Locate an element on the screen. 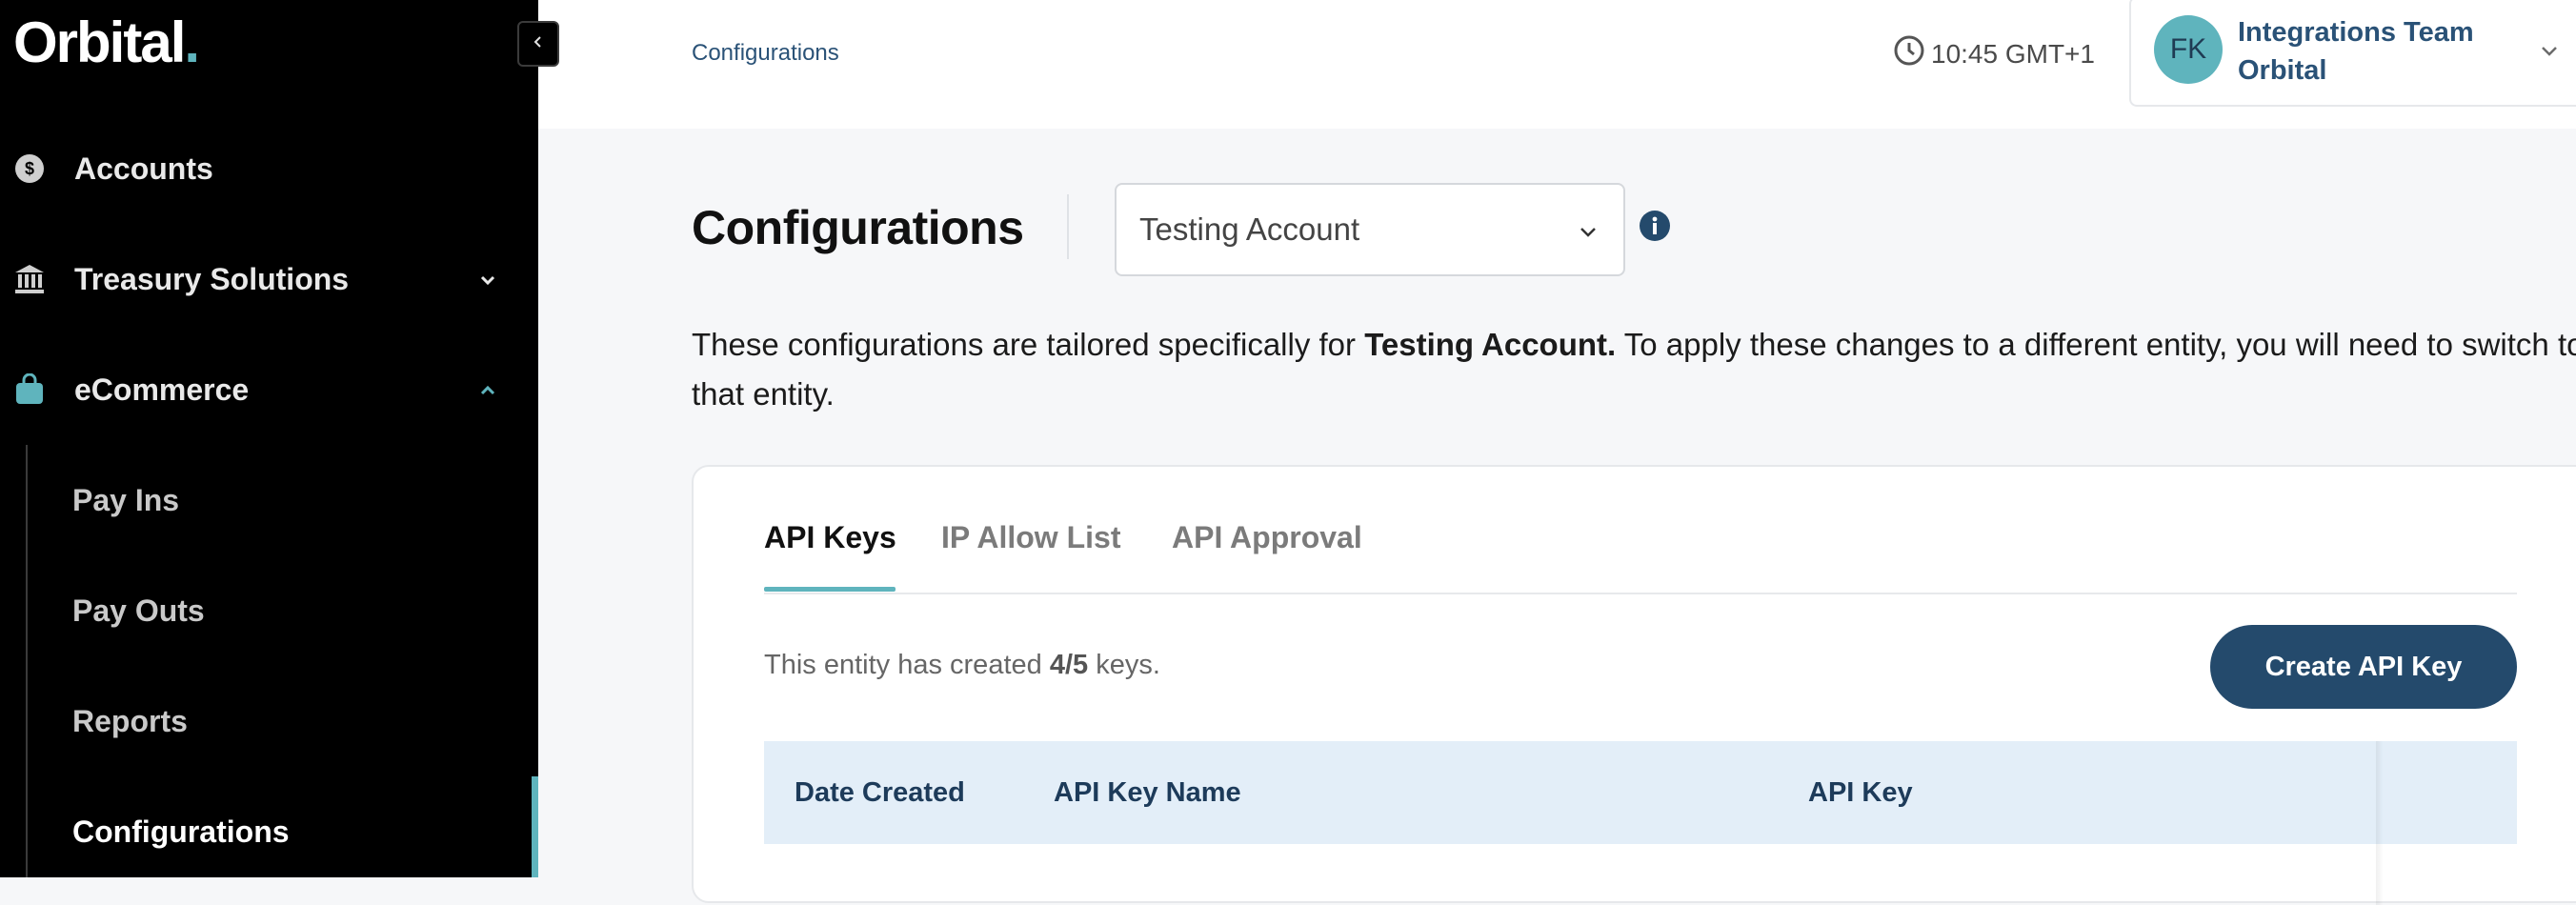 The height and width of the screenshot is (905, 2576). shopping-bag-icon is located at coordinates (29, 389).